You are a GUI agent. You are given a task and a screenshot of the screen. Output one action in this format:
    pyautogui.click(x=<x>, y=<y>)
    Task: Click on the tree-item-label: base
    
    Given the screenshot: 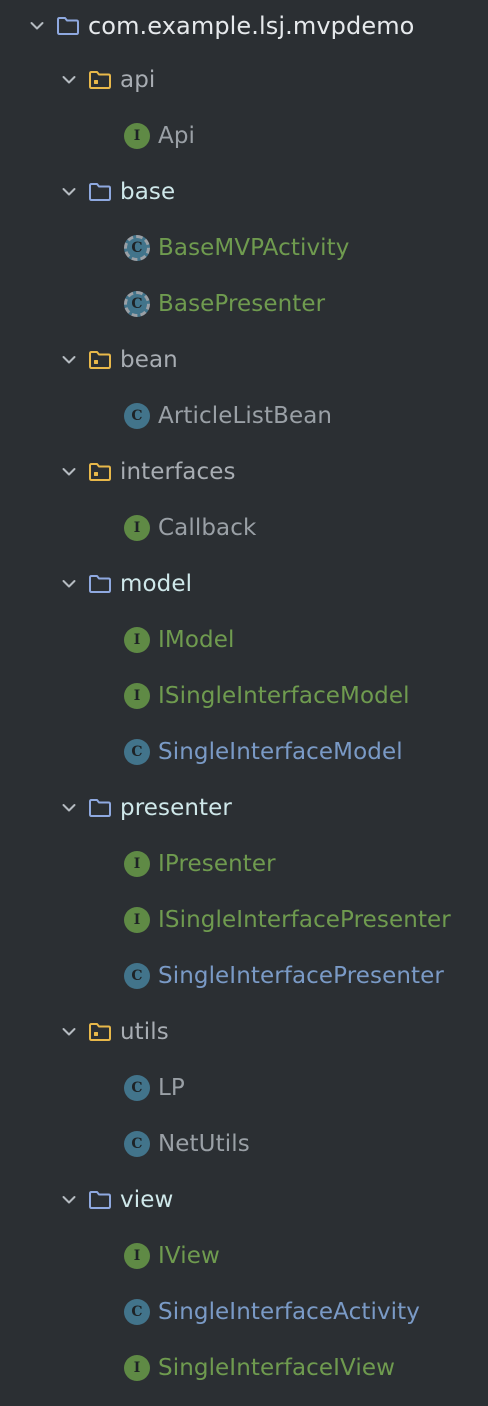 What is the action you would take?
    pyautogui.click(x=148, y=191)
    